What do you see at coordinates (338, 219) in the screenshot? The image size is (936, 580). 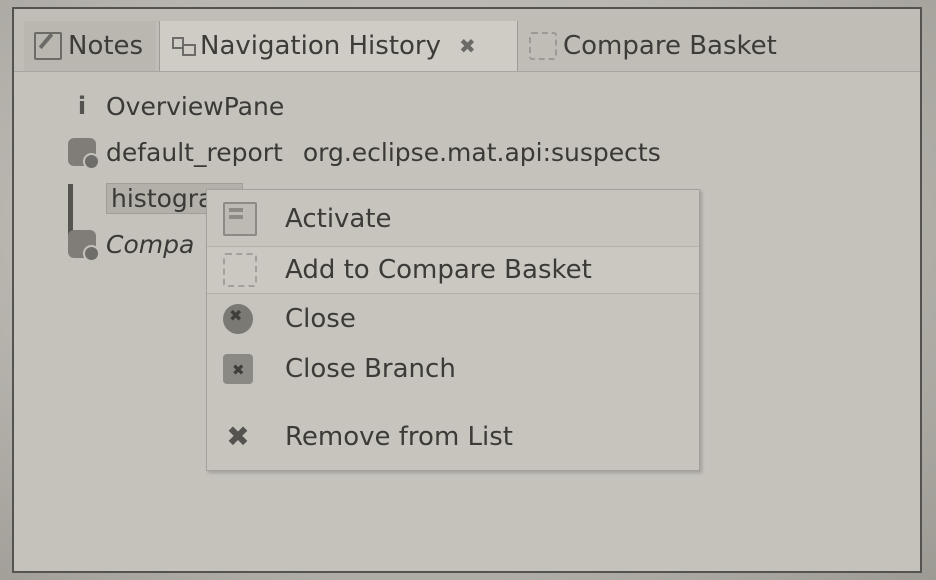 I see `menu-item-label: Activate` at bounding box center [338, 219].